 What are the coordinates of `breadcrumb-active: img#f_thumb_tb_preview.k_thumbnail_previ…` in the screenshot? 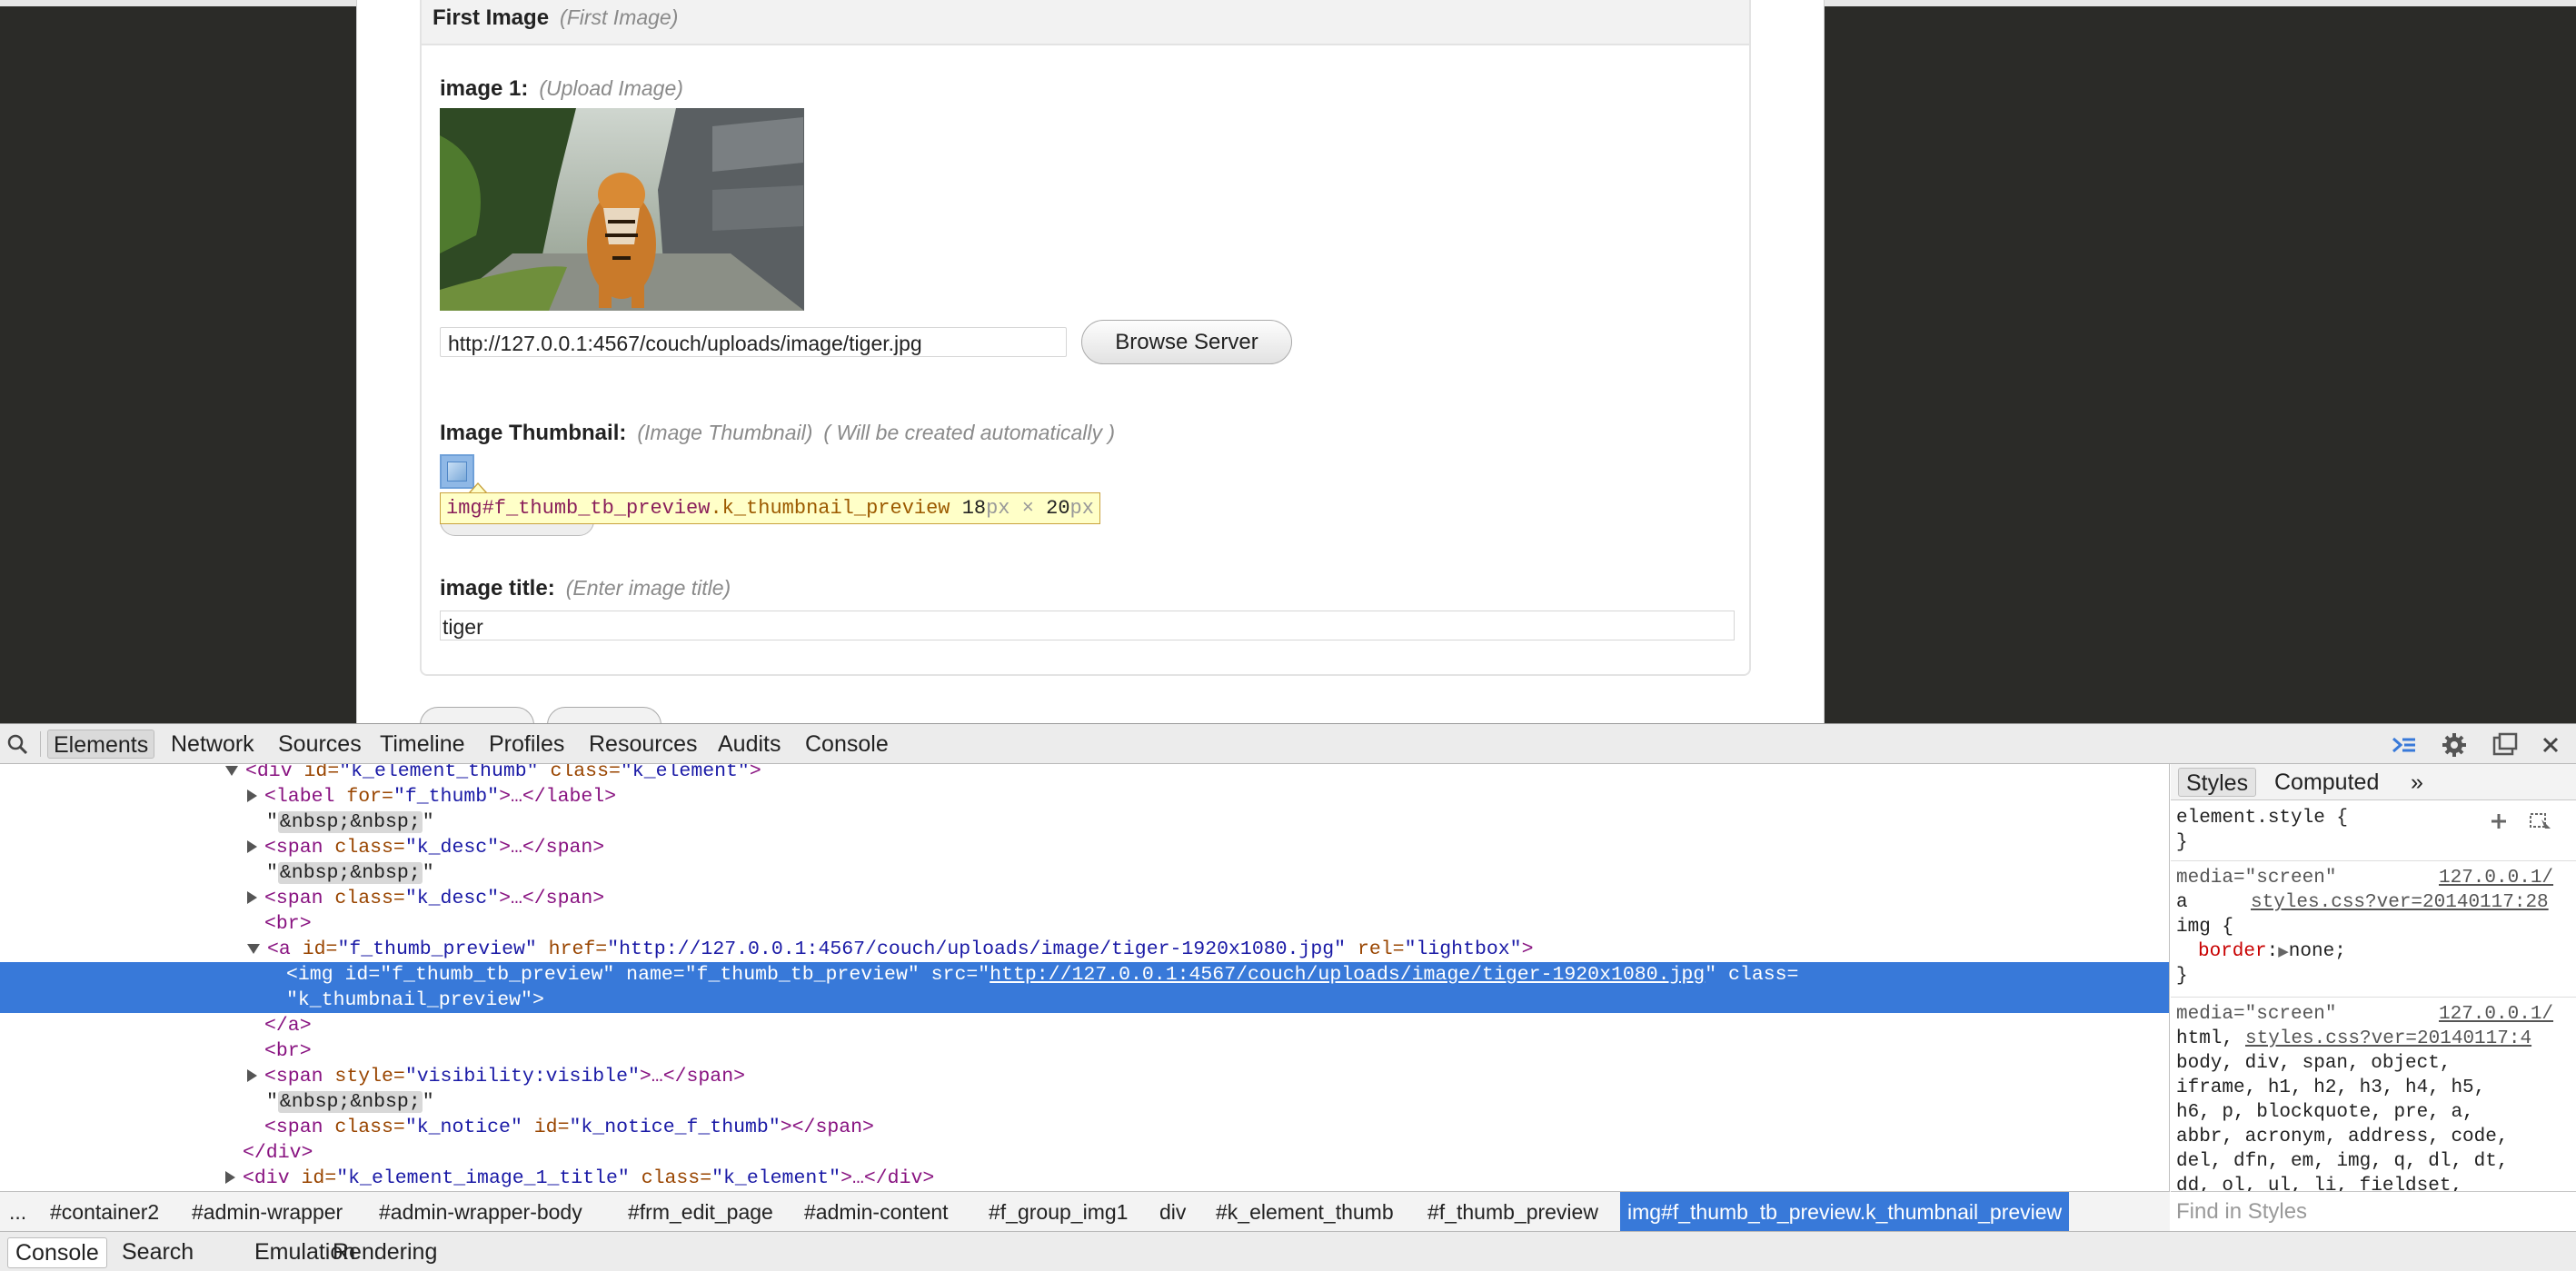 It's located at (1845, 1212).